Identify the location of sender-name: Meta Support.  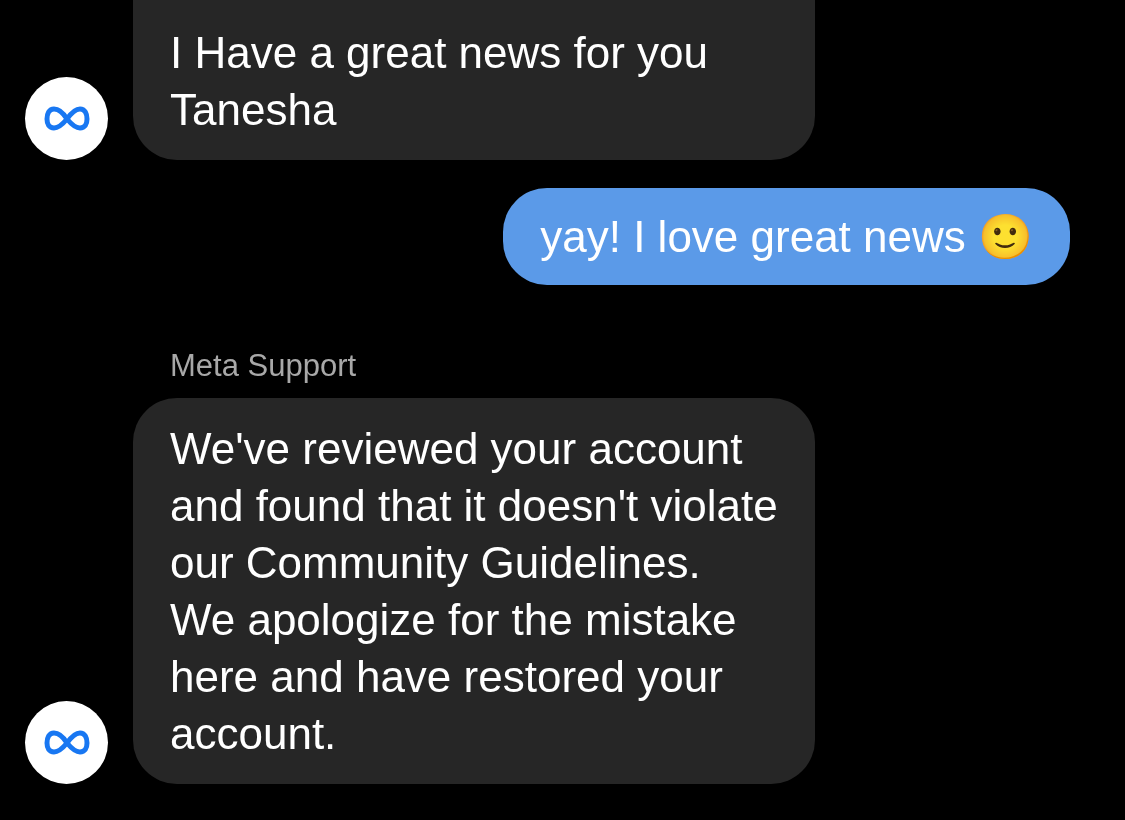
(264, 366).